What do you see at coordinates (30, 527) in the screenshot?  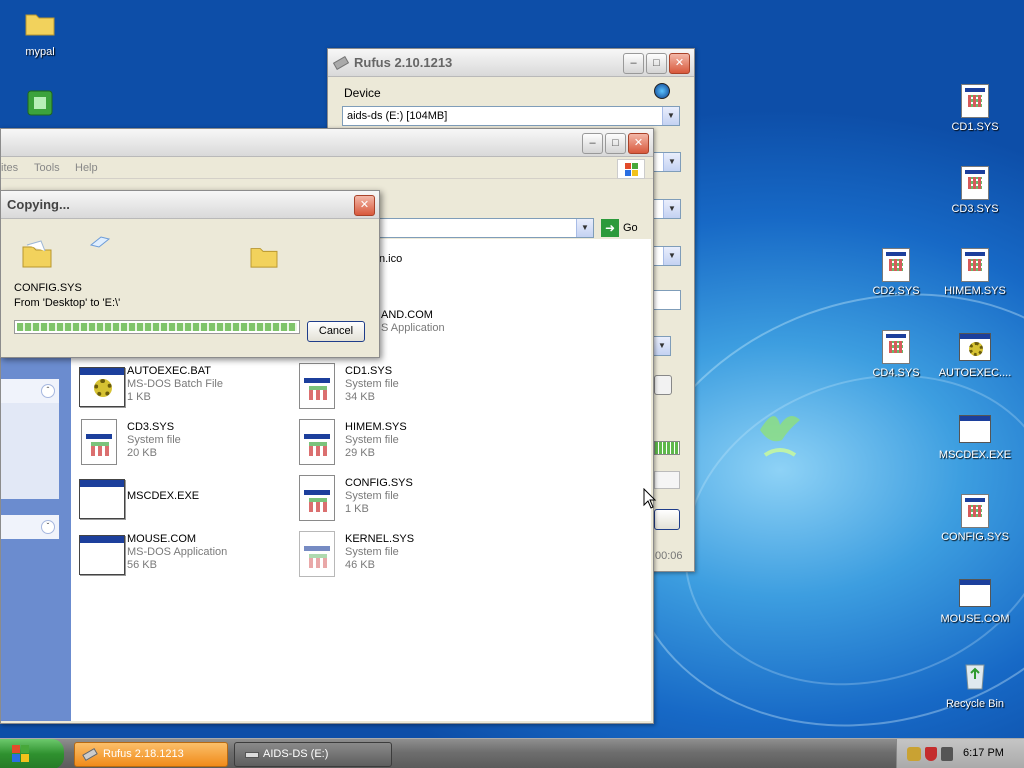 I see `task-pane-header: ˇ` at bounding box center [30, 527].